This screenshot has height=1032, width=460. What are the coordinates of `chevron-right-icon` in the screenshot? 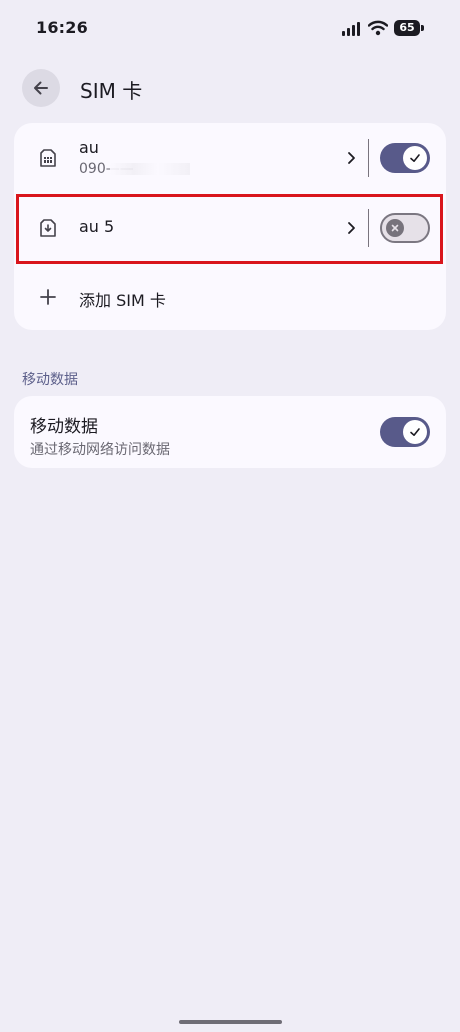 It's located at (351, 158).